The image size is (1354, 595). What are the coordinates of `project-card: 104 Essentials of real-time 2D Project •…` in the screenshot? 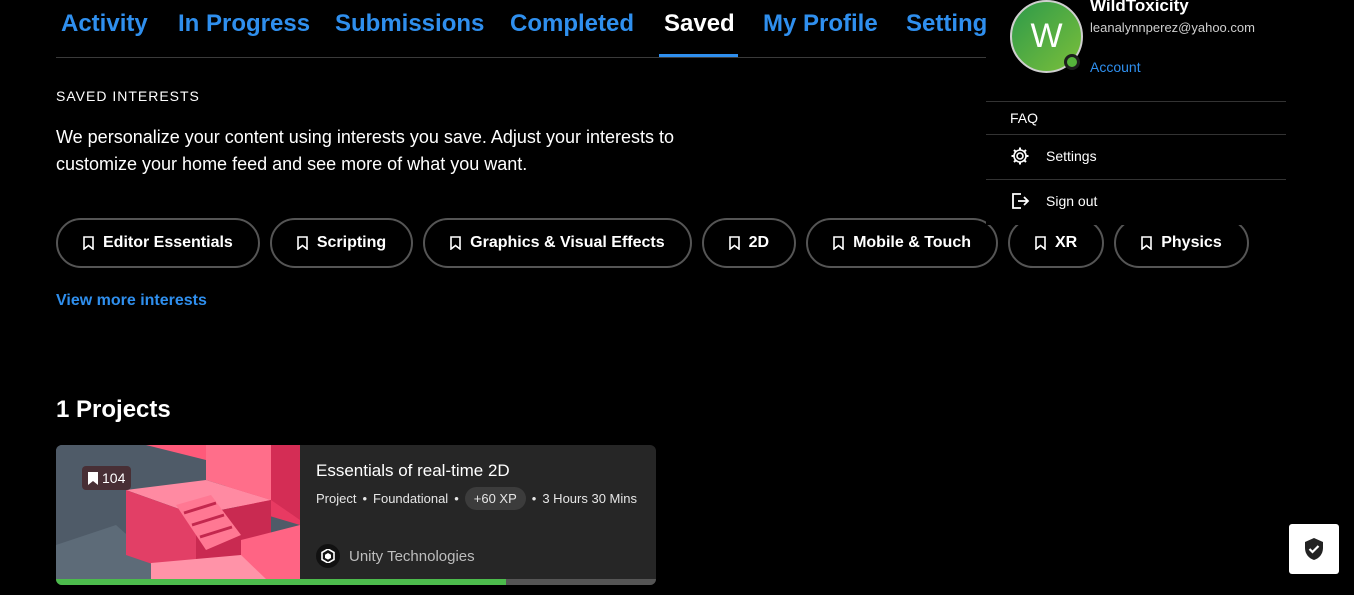 It's located at (356, 515).